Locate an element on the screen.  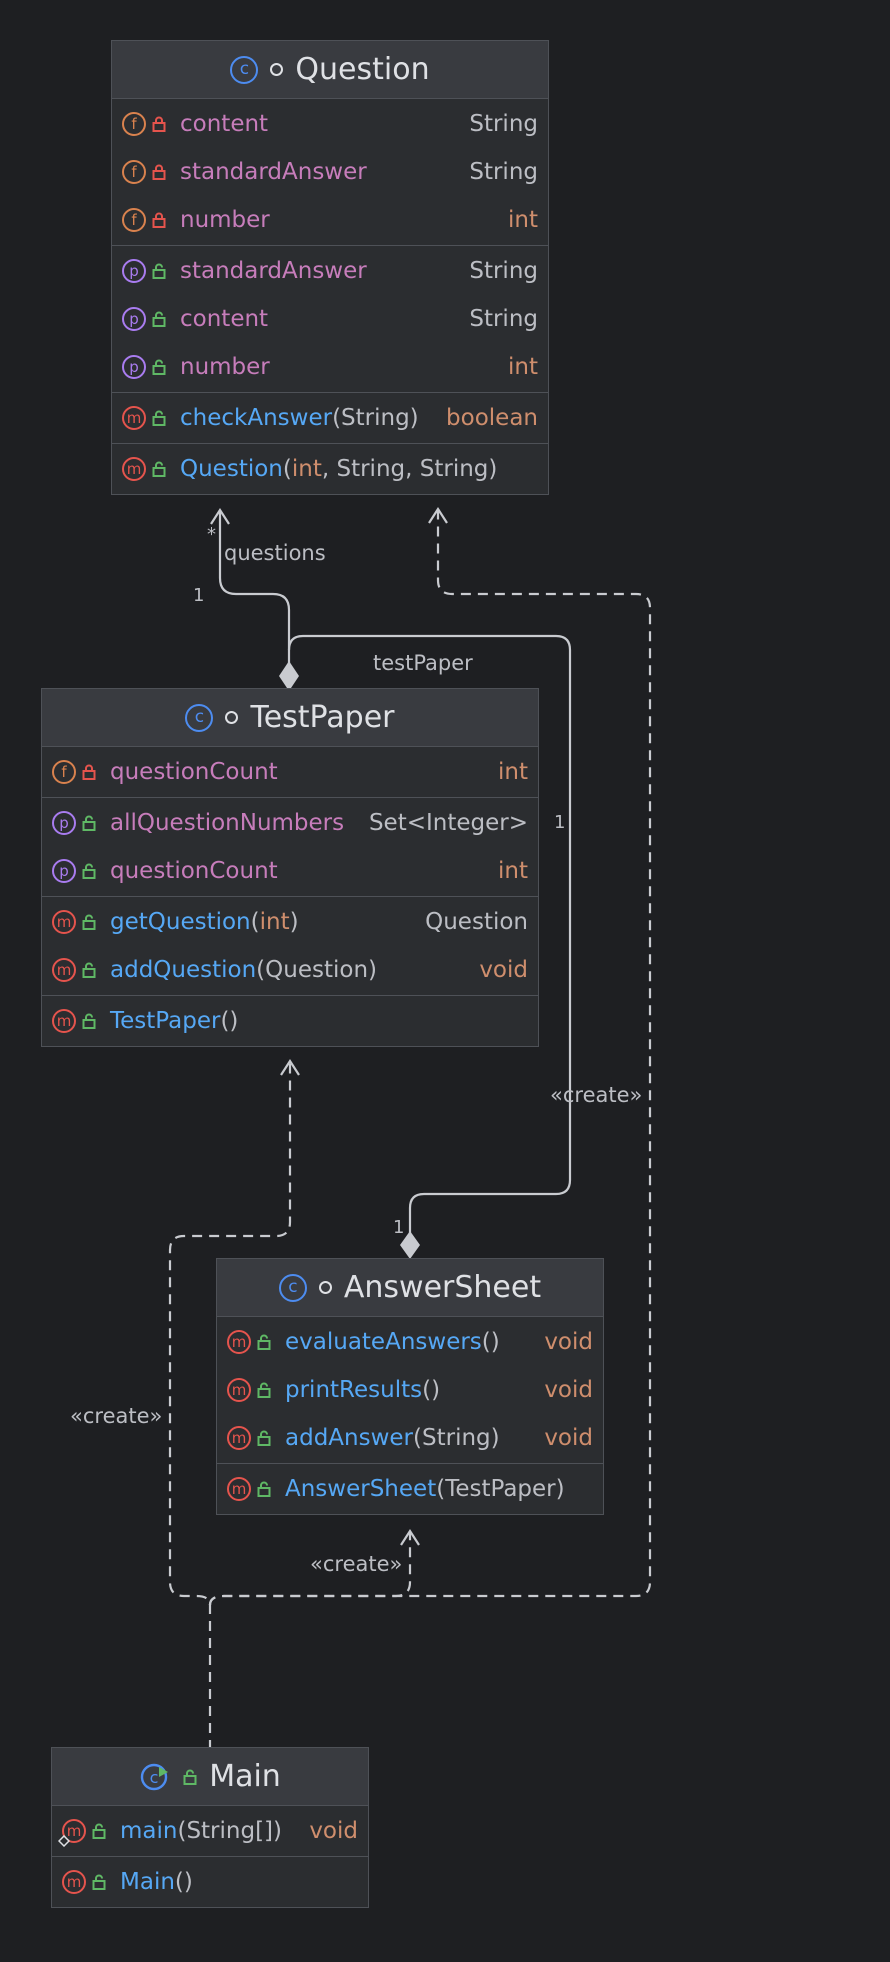
method-name: checkAnswer is located at coordinates (256, 418).